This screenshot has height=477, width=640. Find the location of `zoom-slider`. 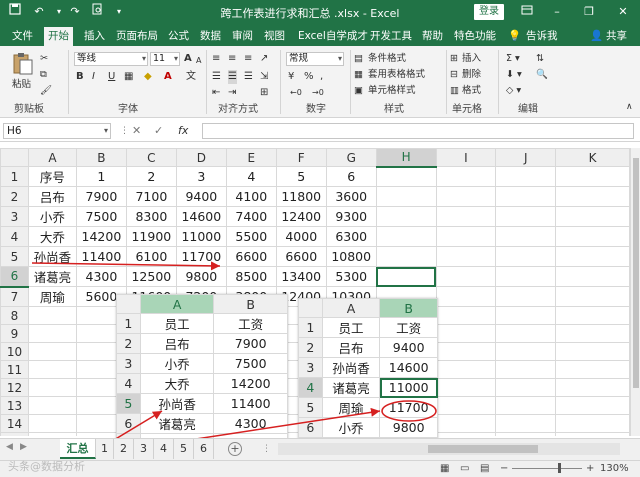

zoom-slider is located at coordinates (547, 468).